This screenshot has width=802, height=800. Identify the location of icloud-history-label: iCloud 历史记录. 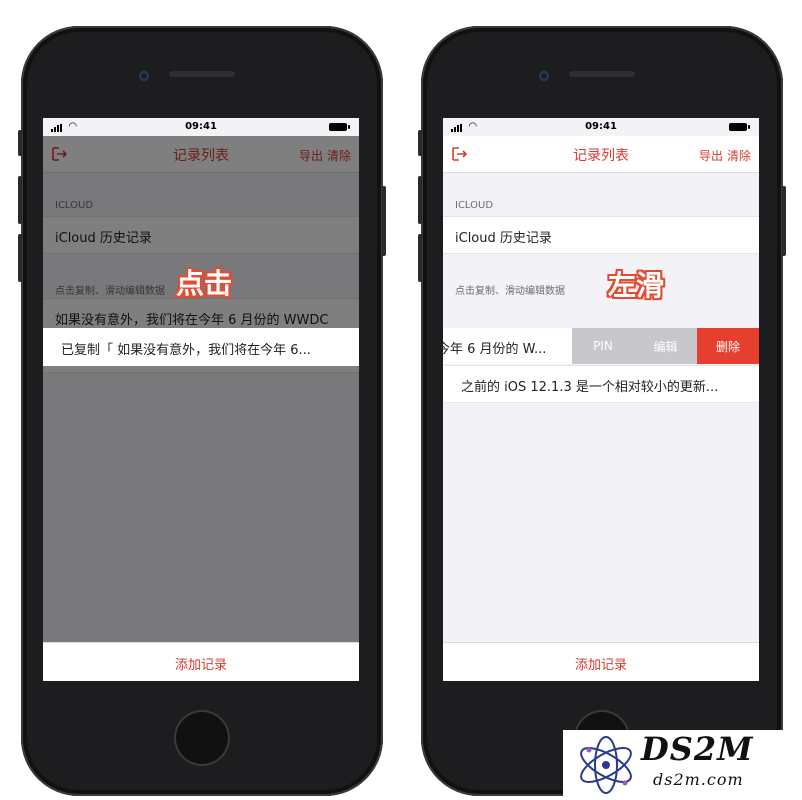
(503, 238).